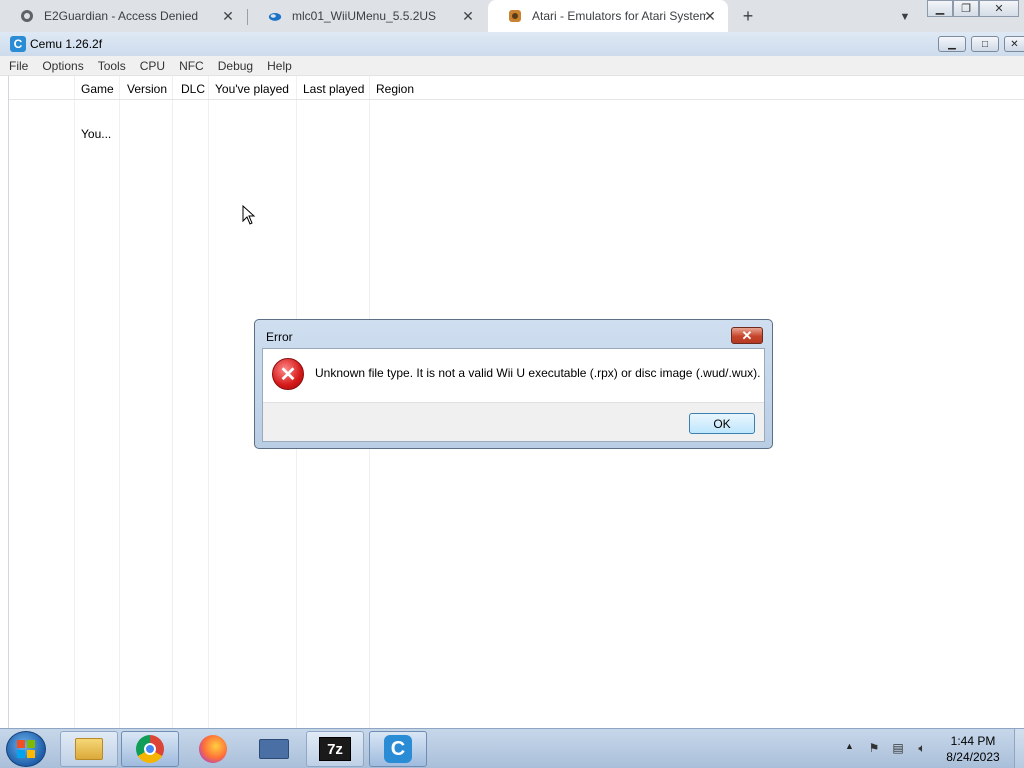 The image size is (1024, 768). I want to click on cemu-title-bar: C Cemu 1.26.2f, so click(512, 44).